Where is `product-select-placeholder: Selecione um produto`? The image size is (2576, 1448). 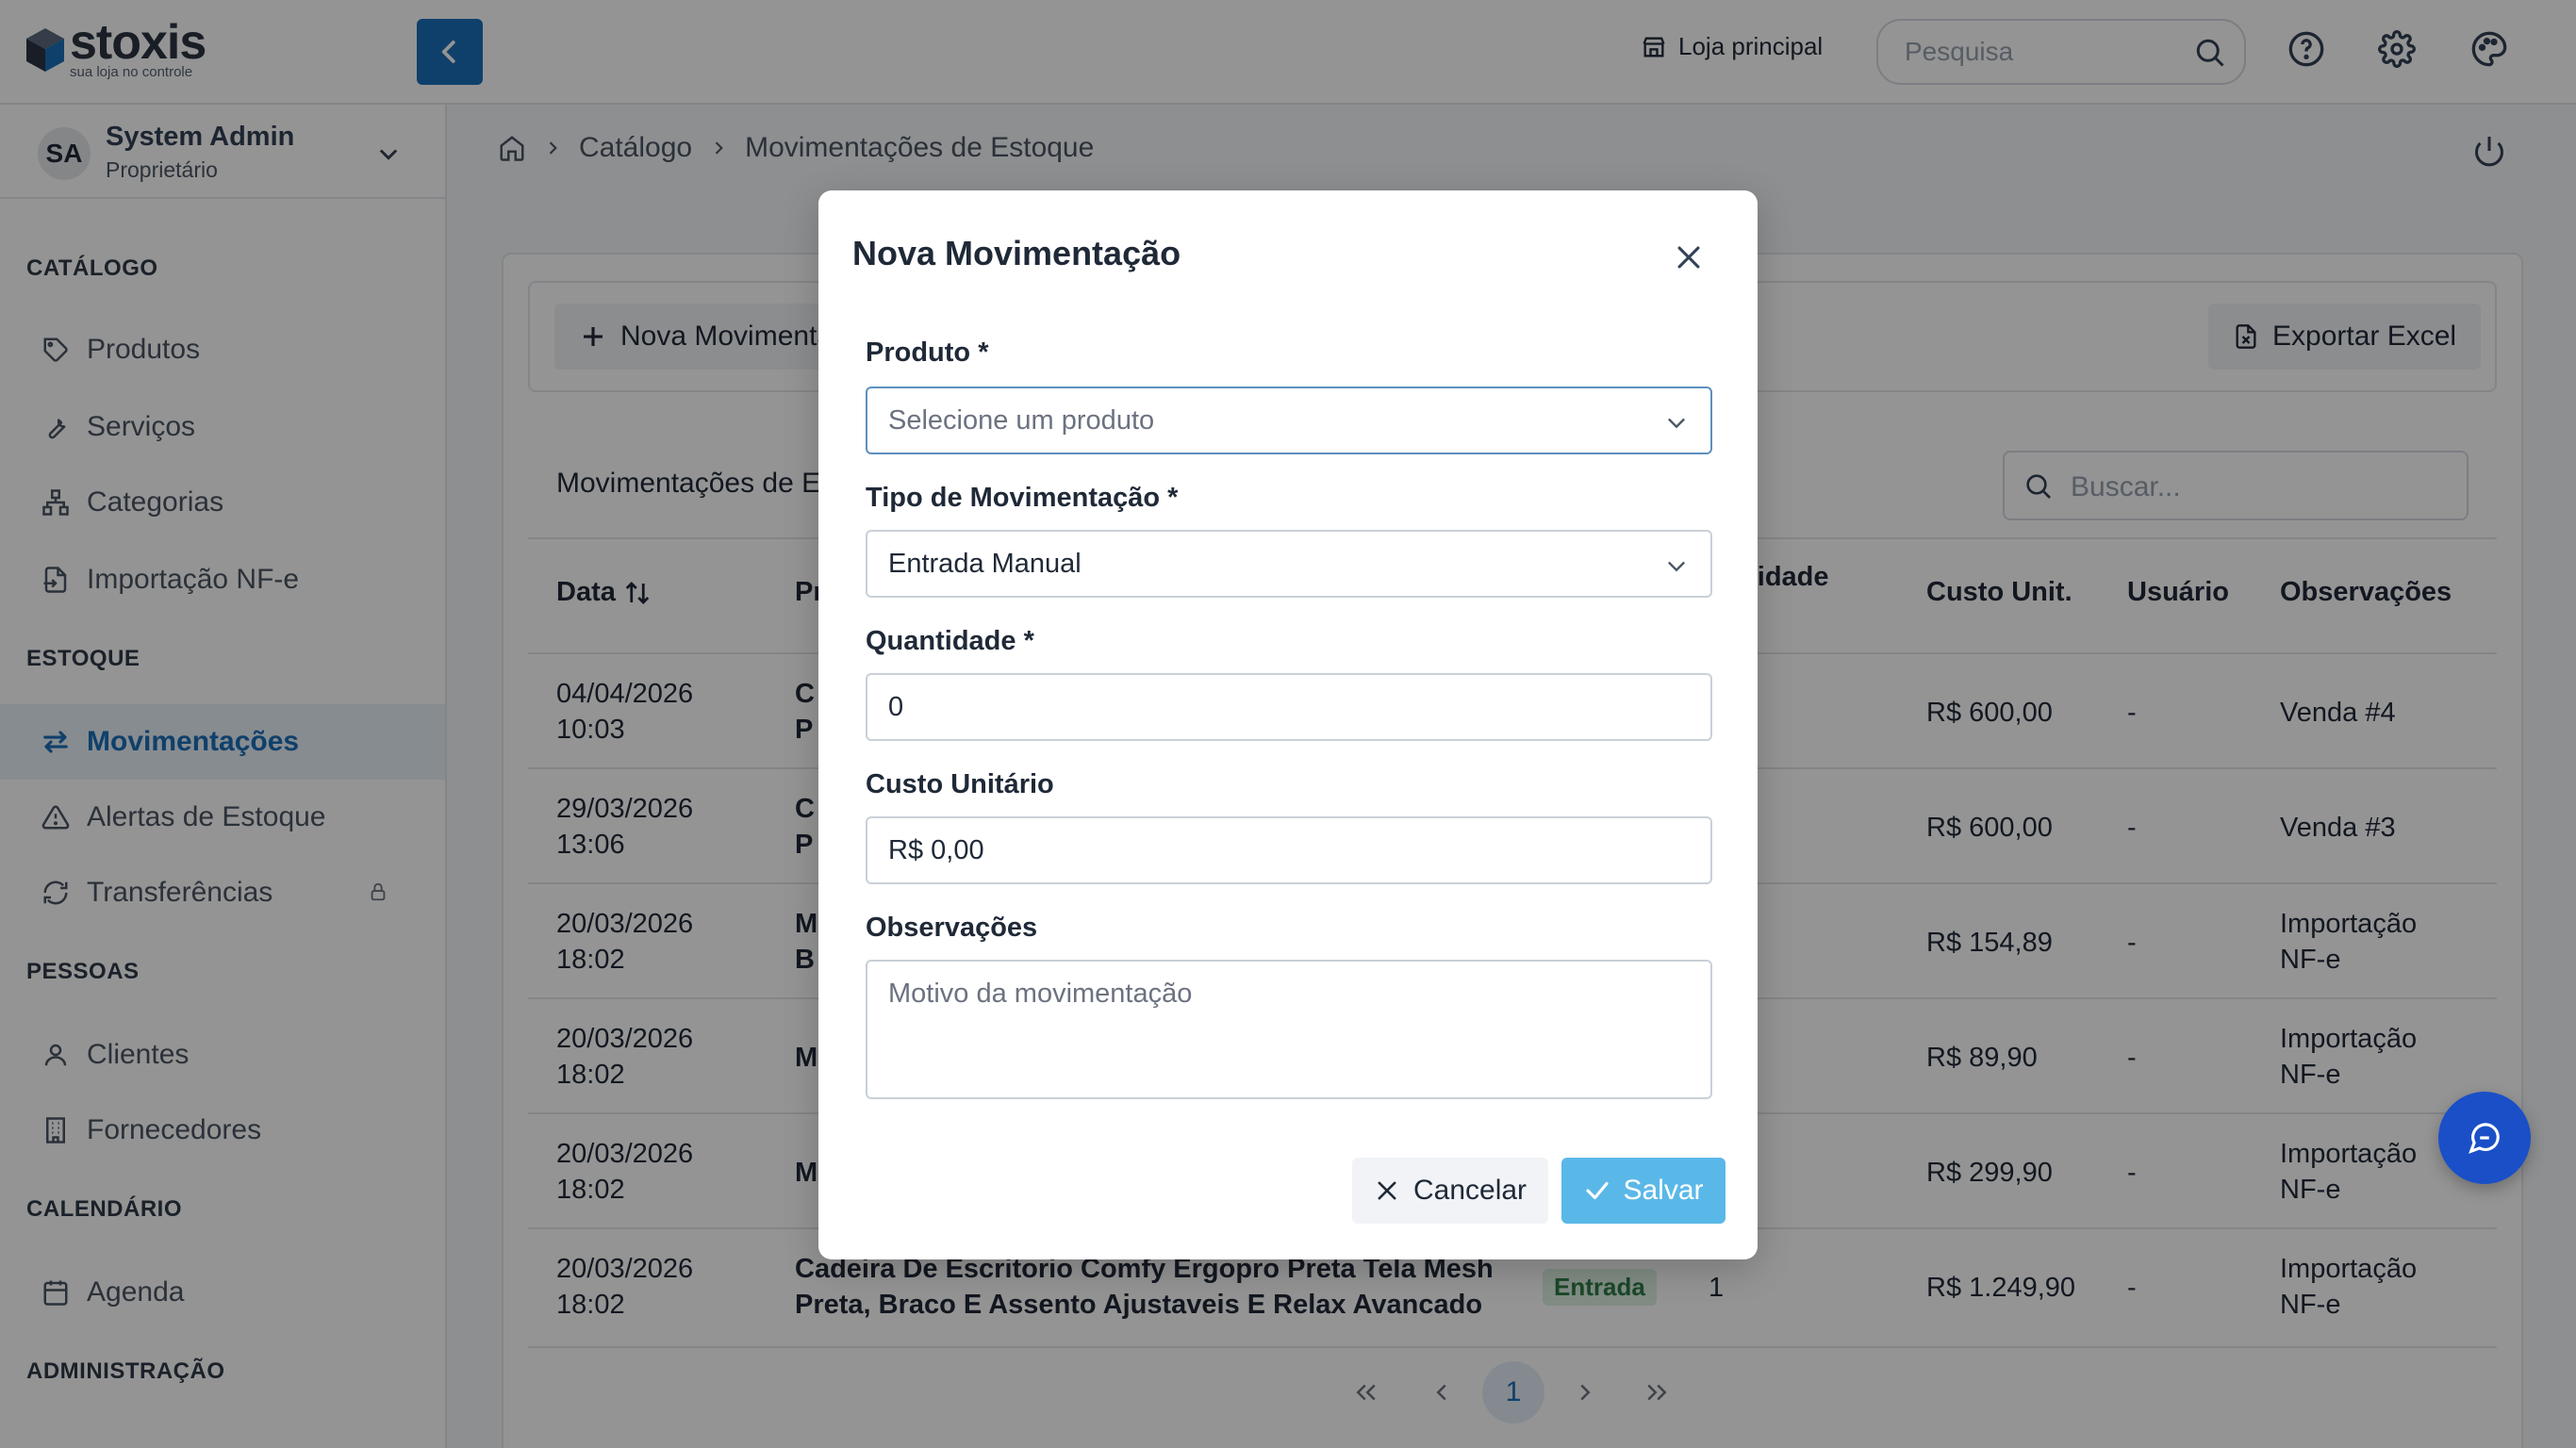
product-select-placeholder: Selecione um produto is located at coordinates (1021, 420).